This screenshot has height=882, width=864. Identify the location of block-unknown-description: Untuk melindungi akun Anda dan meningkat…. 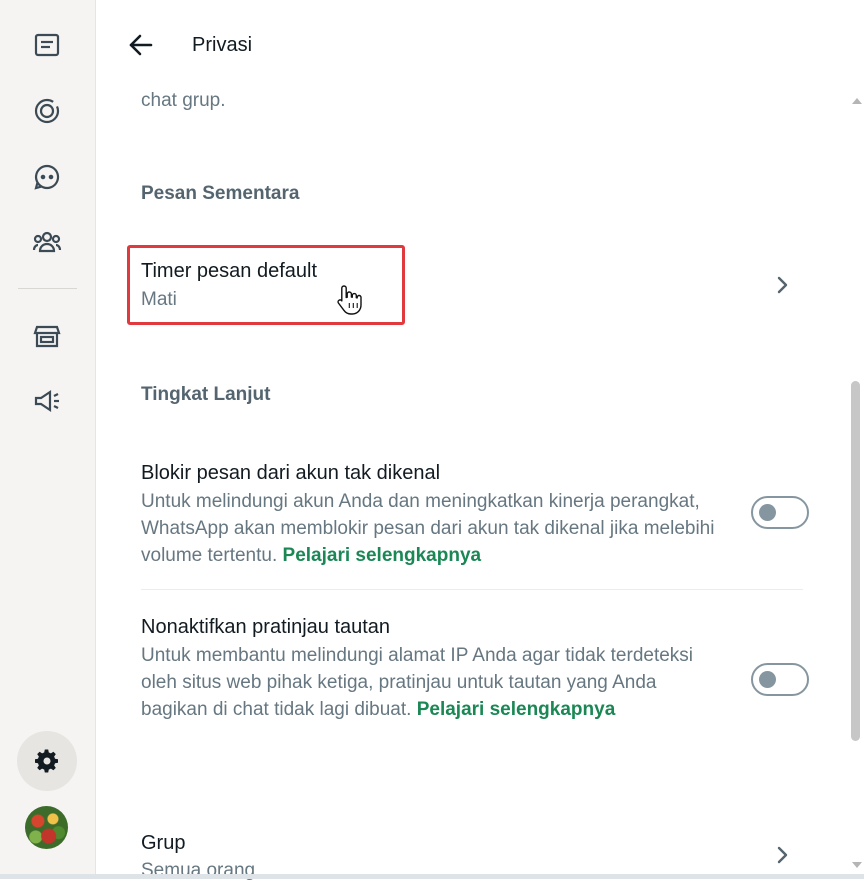
(431, 528).